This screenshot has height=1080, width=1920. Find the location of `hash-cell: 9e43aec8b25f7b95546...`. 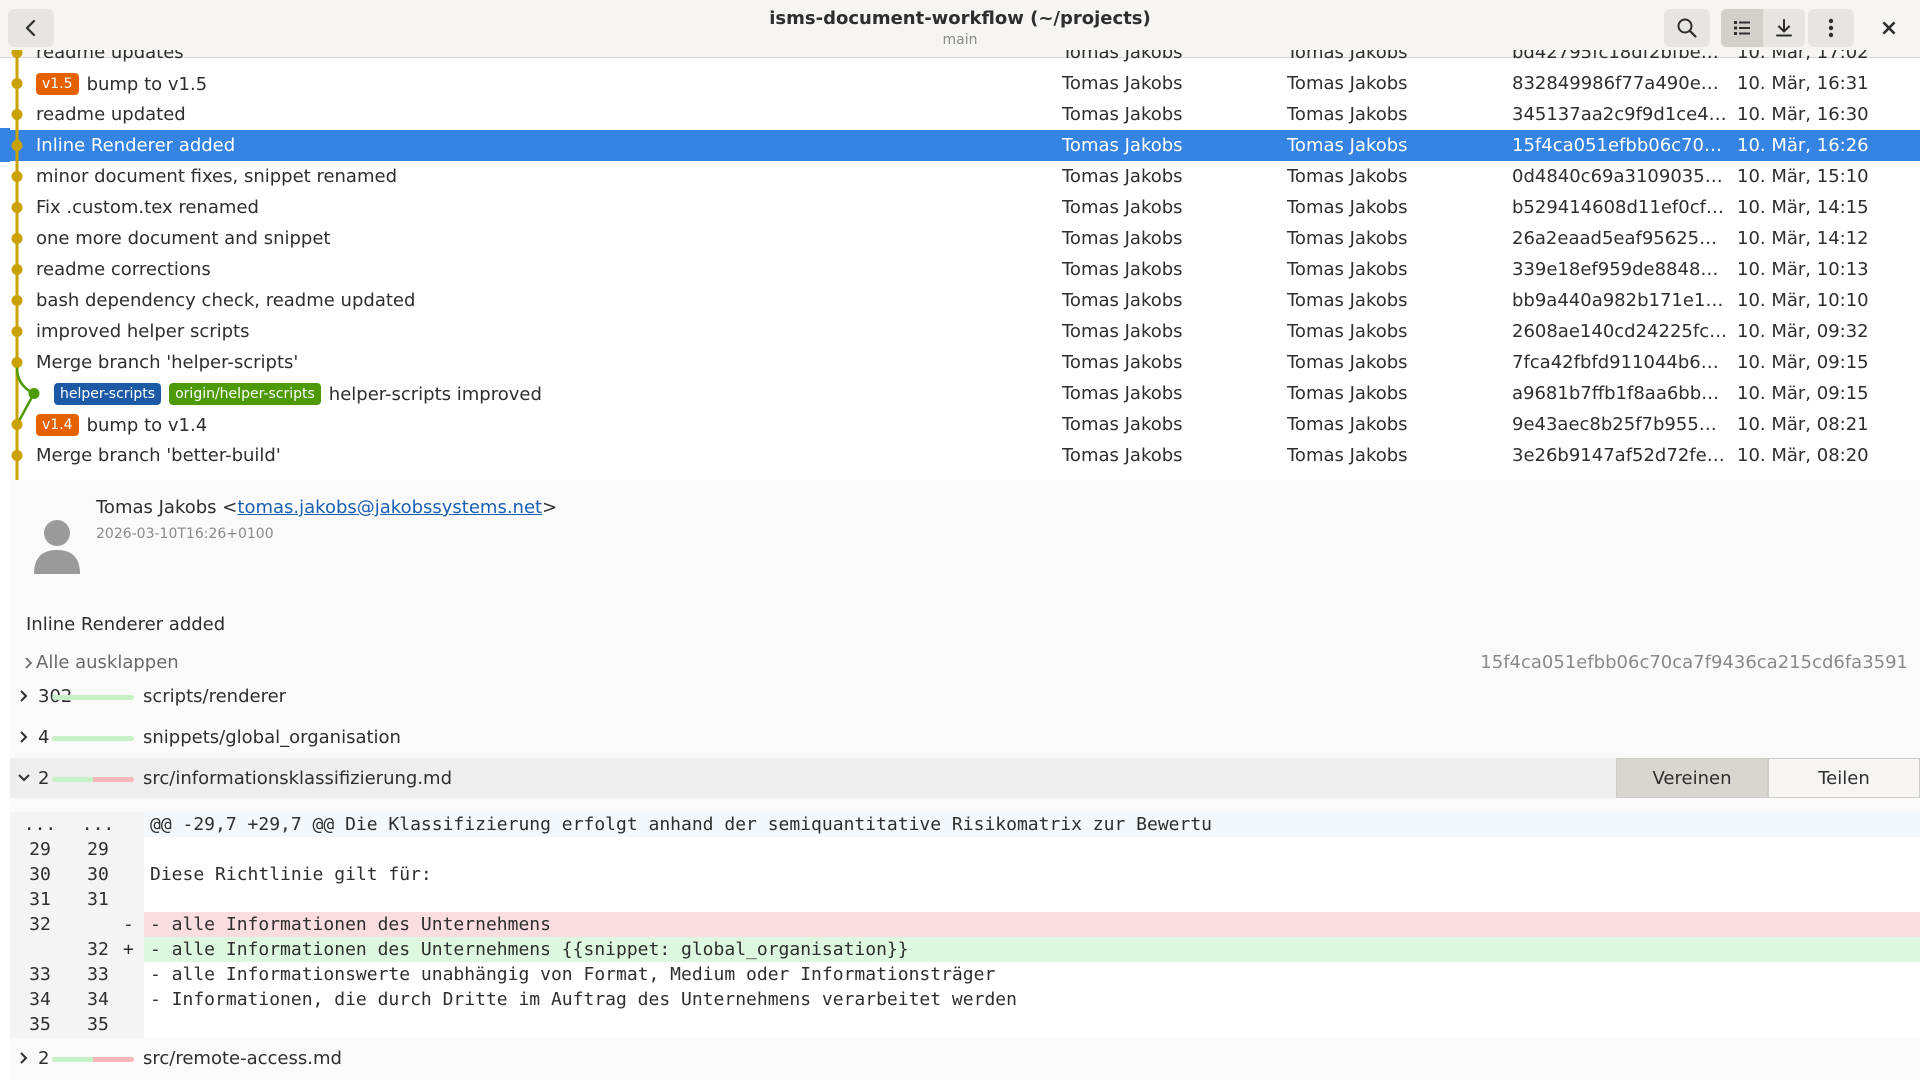

hash-cell: 9e43aec8b25f7b95546... is located at coordinates (1620, 424).